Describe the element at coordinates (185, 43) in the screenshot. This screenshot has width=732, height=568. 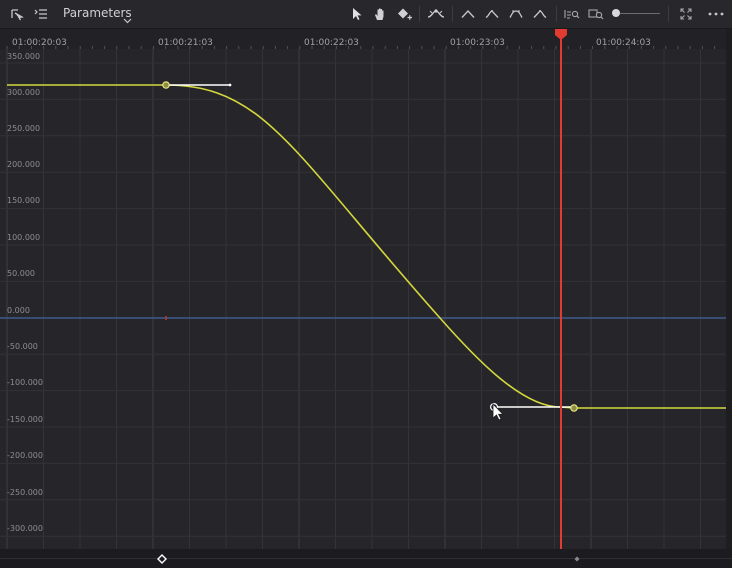
I see `timecode-label: 01:00:21:03` at that location.